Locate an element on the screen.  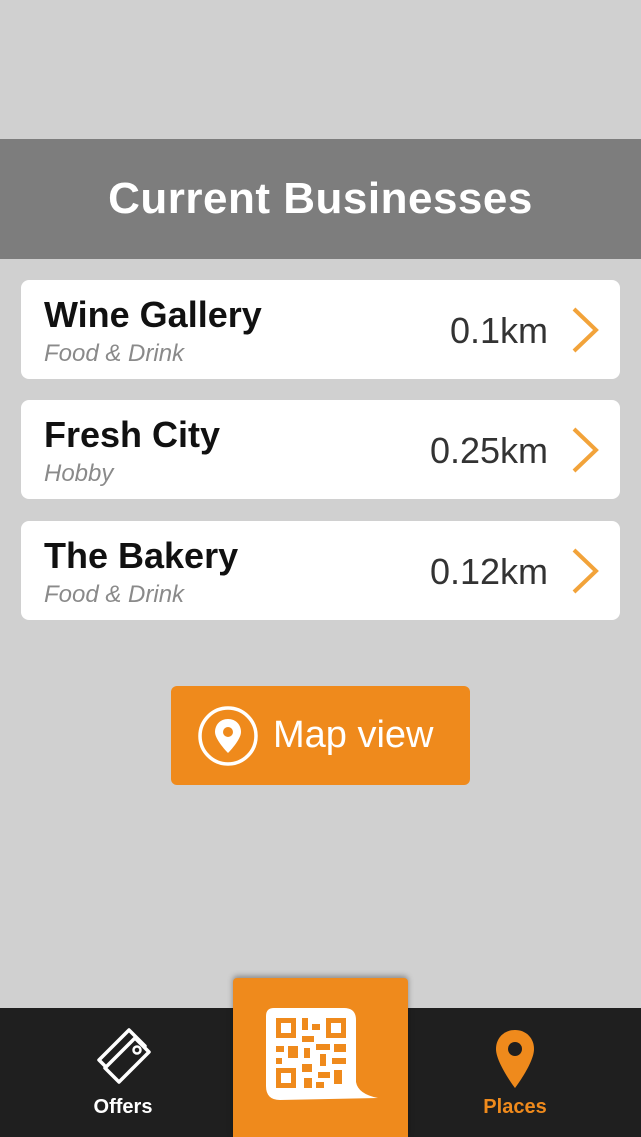
business-name: Fresh City is located at coordinates (132, 434).